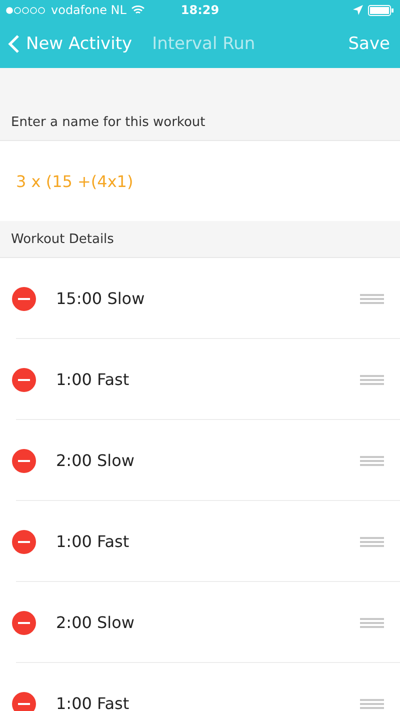  Describe the element at coordinates (200, 10) in the screenshot. I see `clock-time: 18:29` at that location.